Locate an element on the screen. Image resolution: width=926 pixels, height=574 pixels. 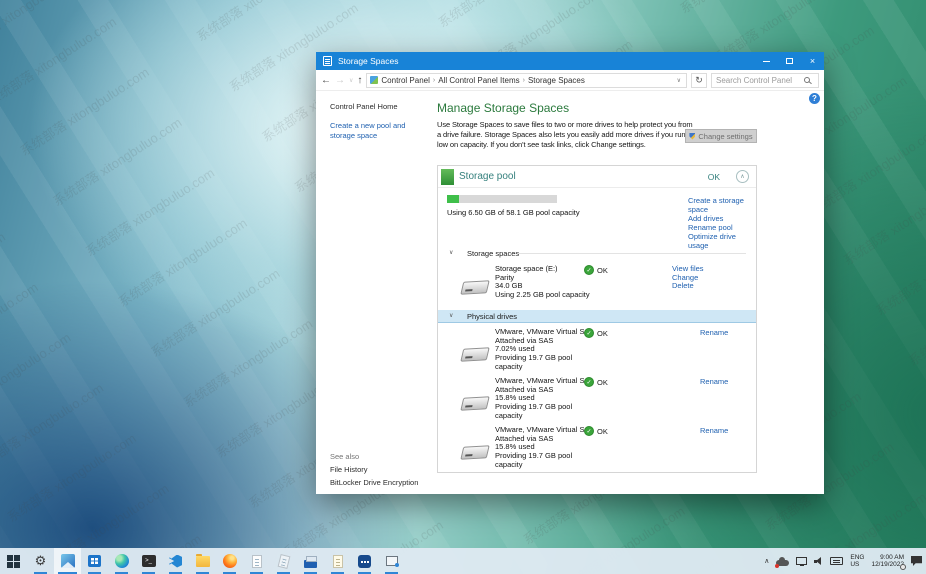
back-icon: ← is located at coordinates (326, 80).